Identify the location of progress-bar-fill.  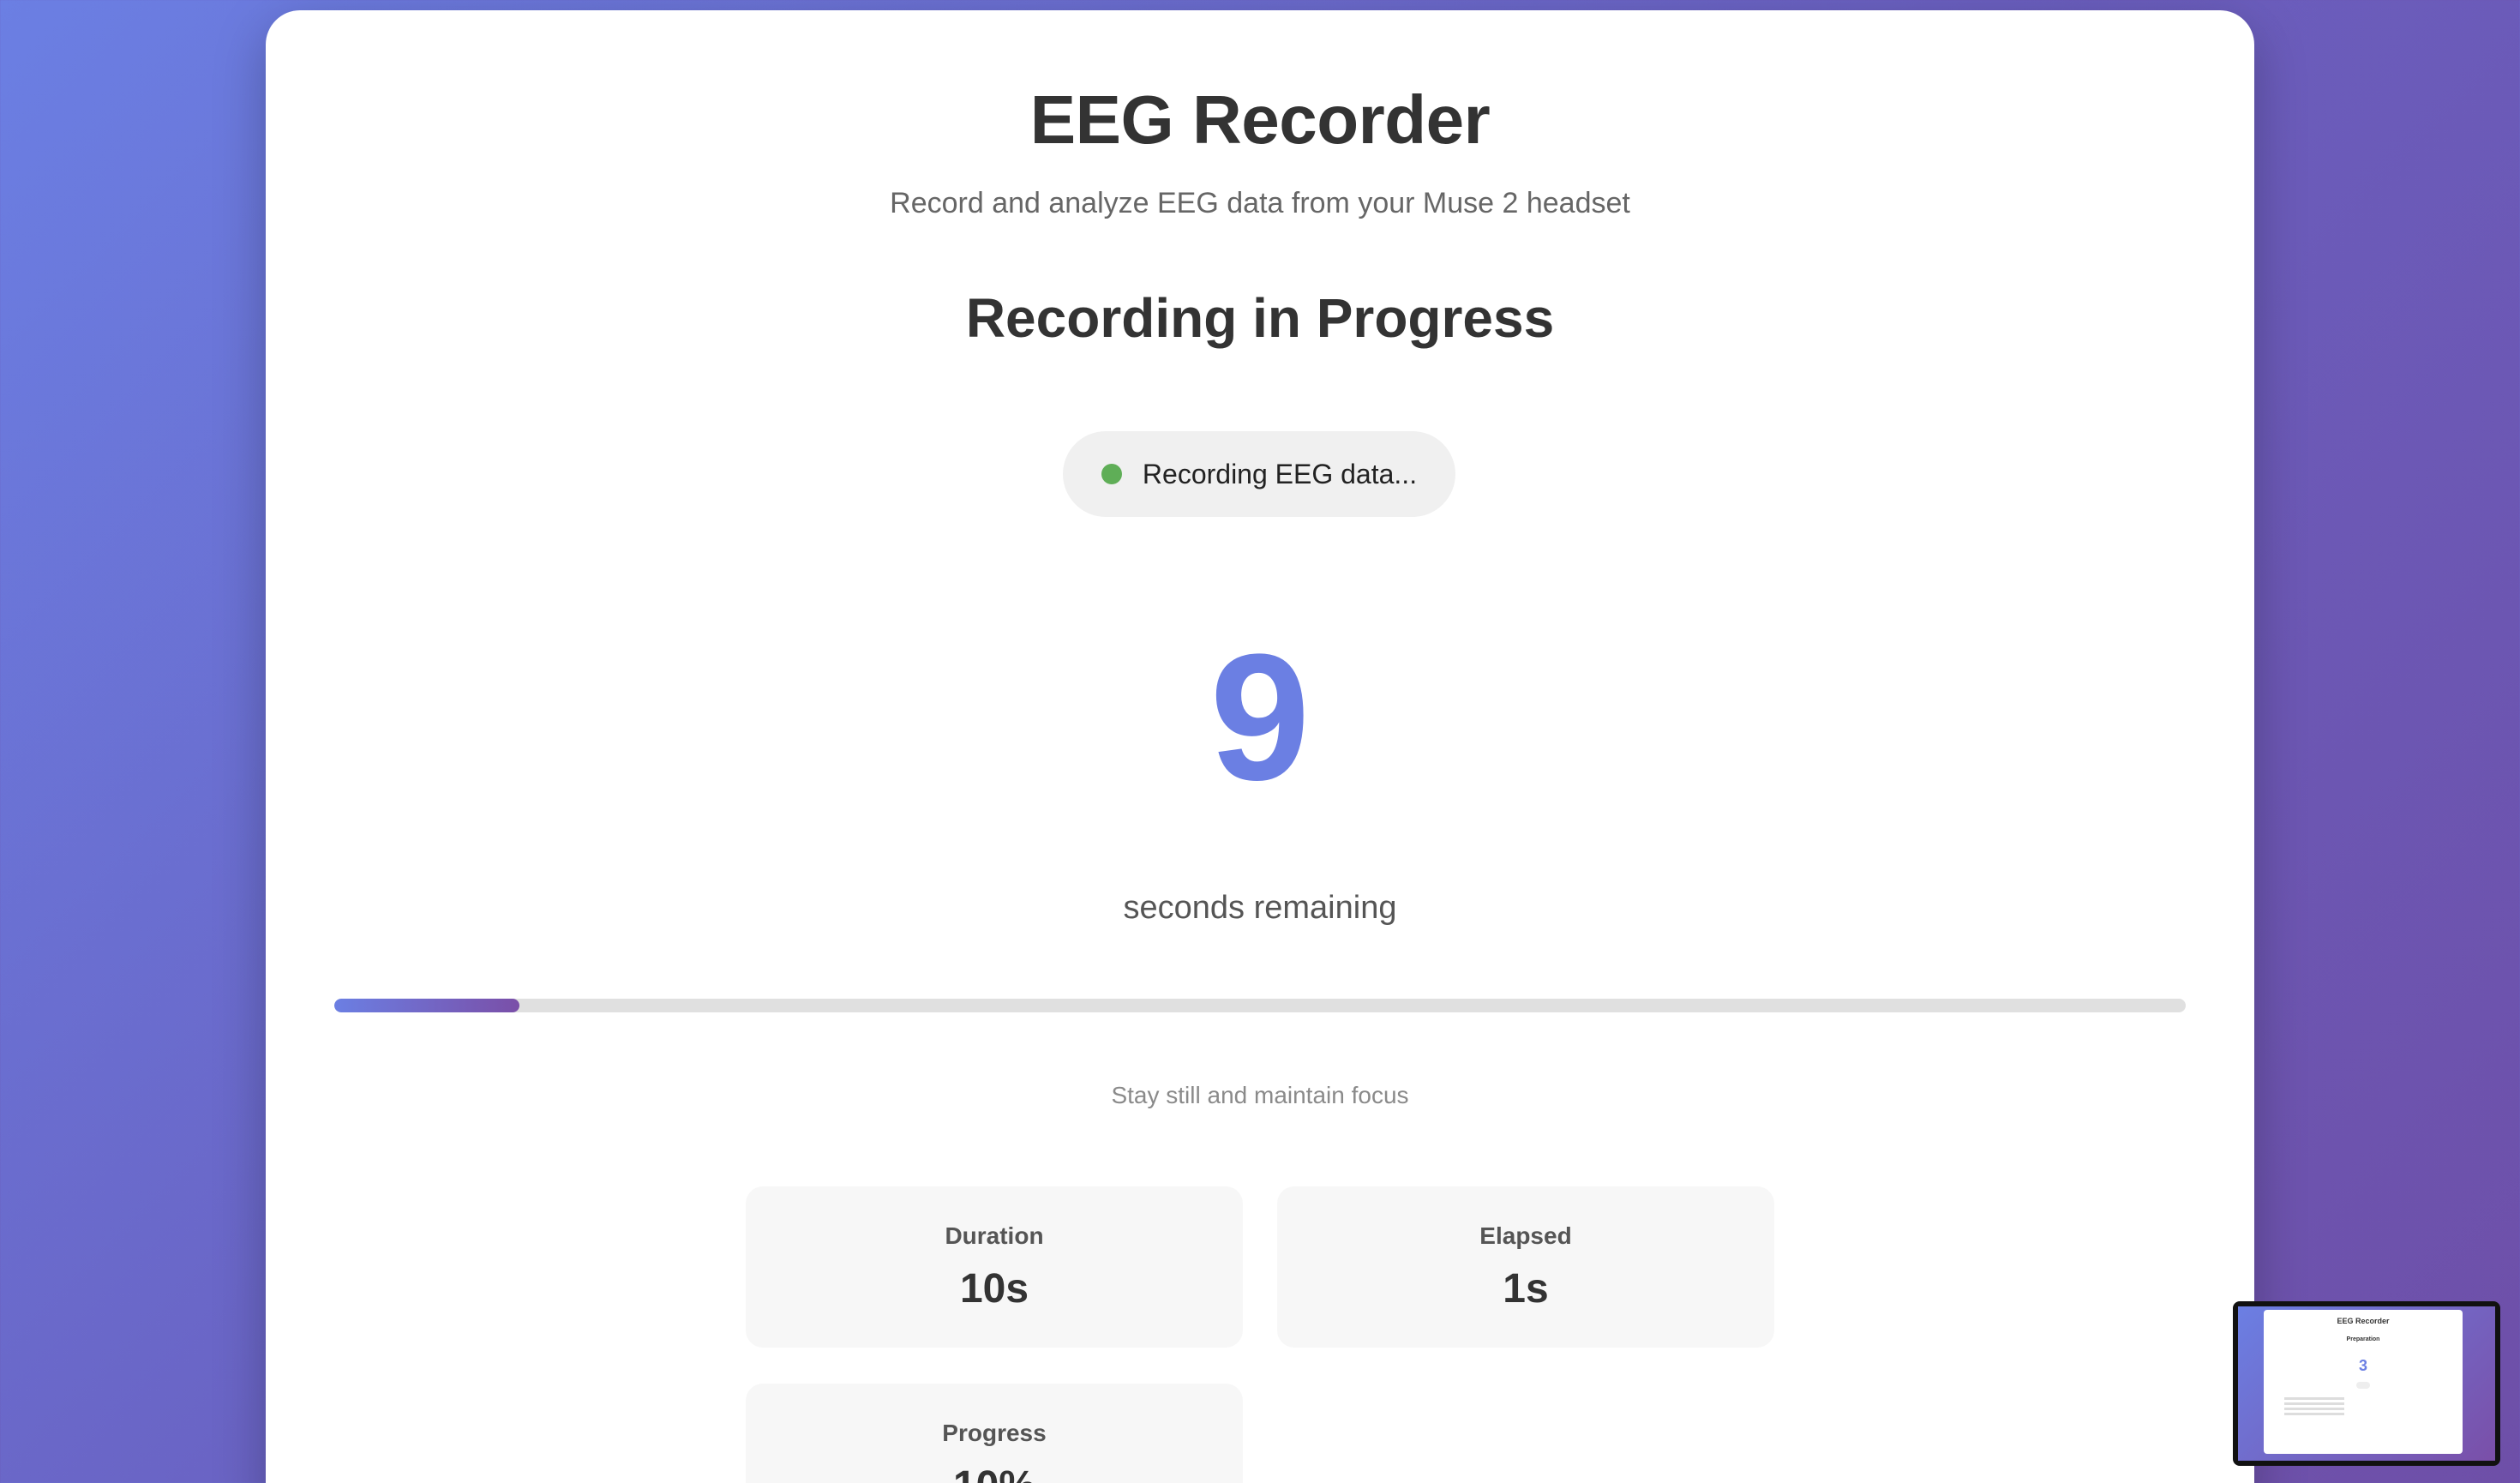
(426, 1005).